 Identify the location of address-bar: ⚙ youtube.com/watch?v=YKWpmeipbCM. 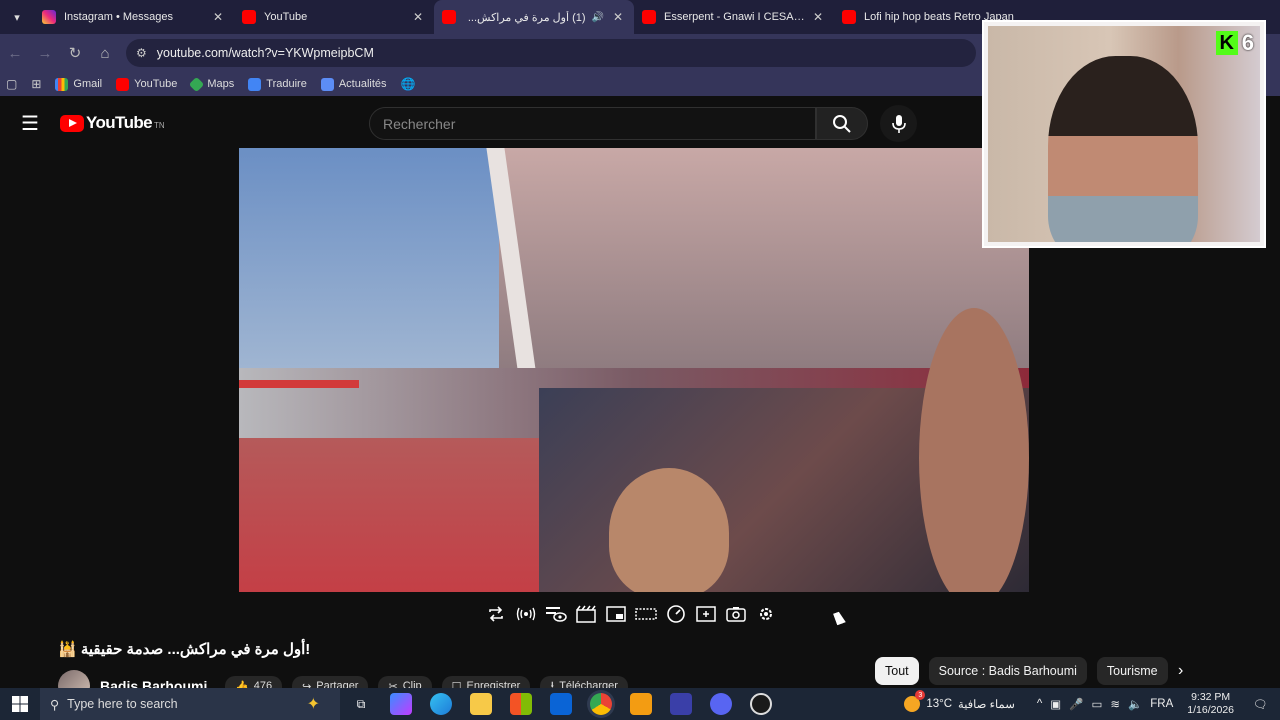
(551, 53).